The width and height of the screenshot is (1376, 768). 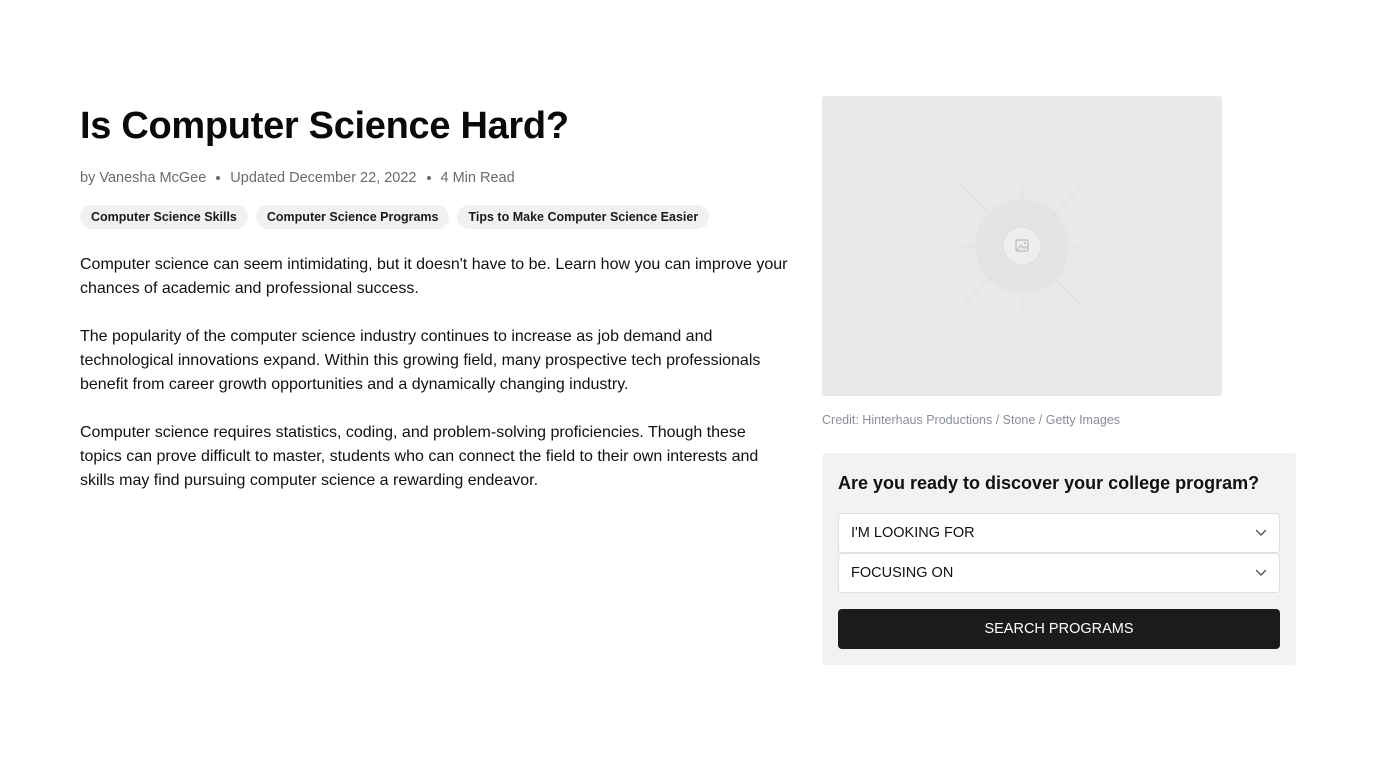 I want to click on page-title: Is Computer Science Hard?, so click(x=324, y=126).